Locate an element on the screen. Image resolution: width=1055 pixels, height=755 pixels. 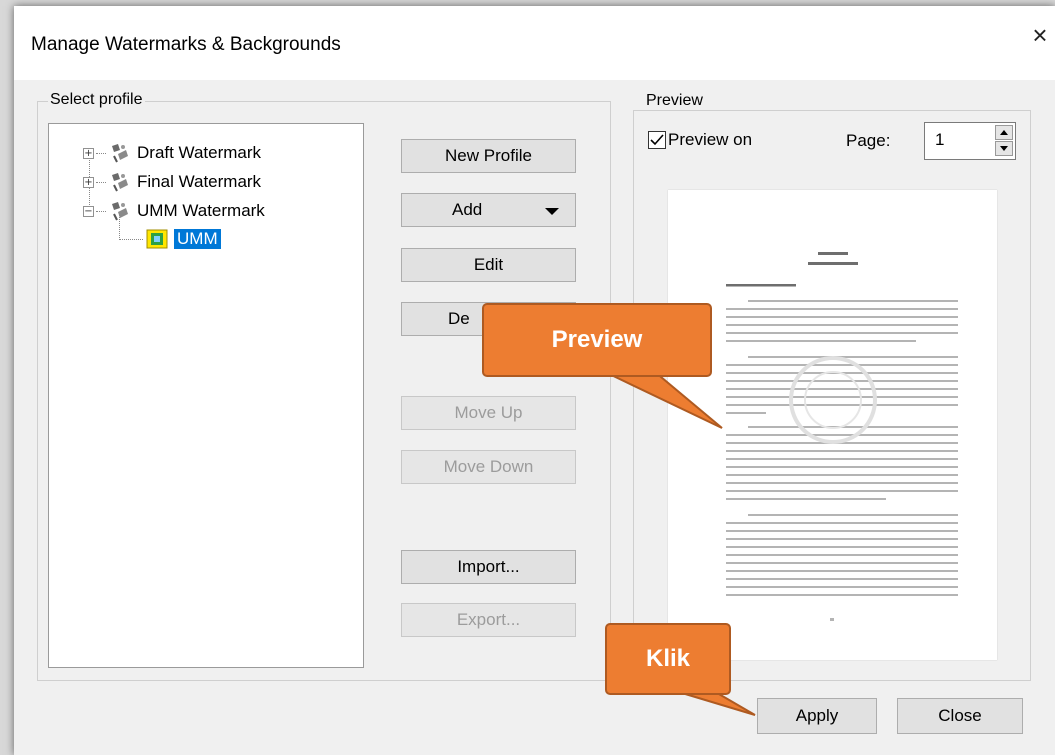
arrow-up-icon is located at coordinates (1004, 132).